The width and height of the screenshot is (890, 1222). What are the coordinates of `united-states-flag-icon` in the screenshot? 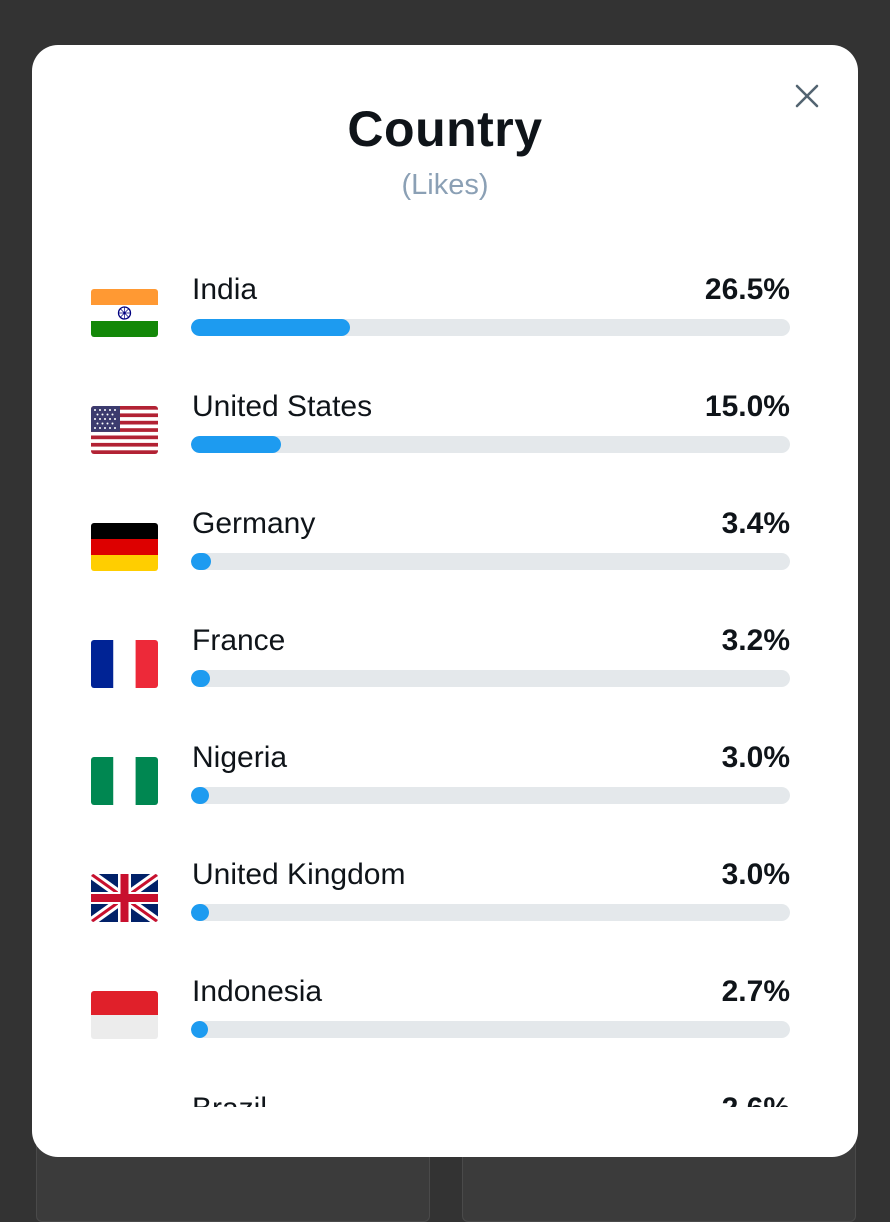 It's located at (124, 430).